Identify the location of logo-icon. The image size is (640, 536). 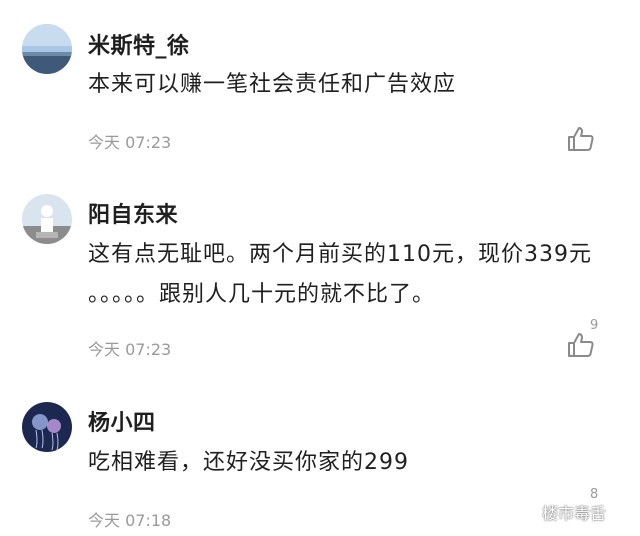
(529, 512).